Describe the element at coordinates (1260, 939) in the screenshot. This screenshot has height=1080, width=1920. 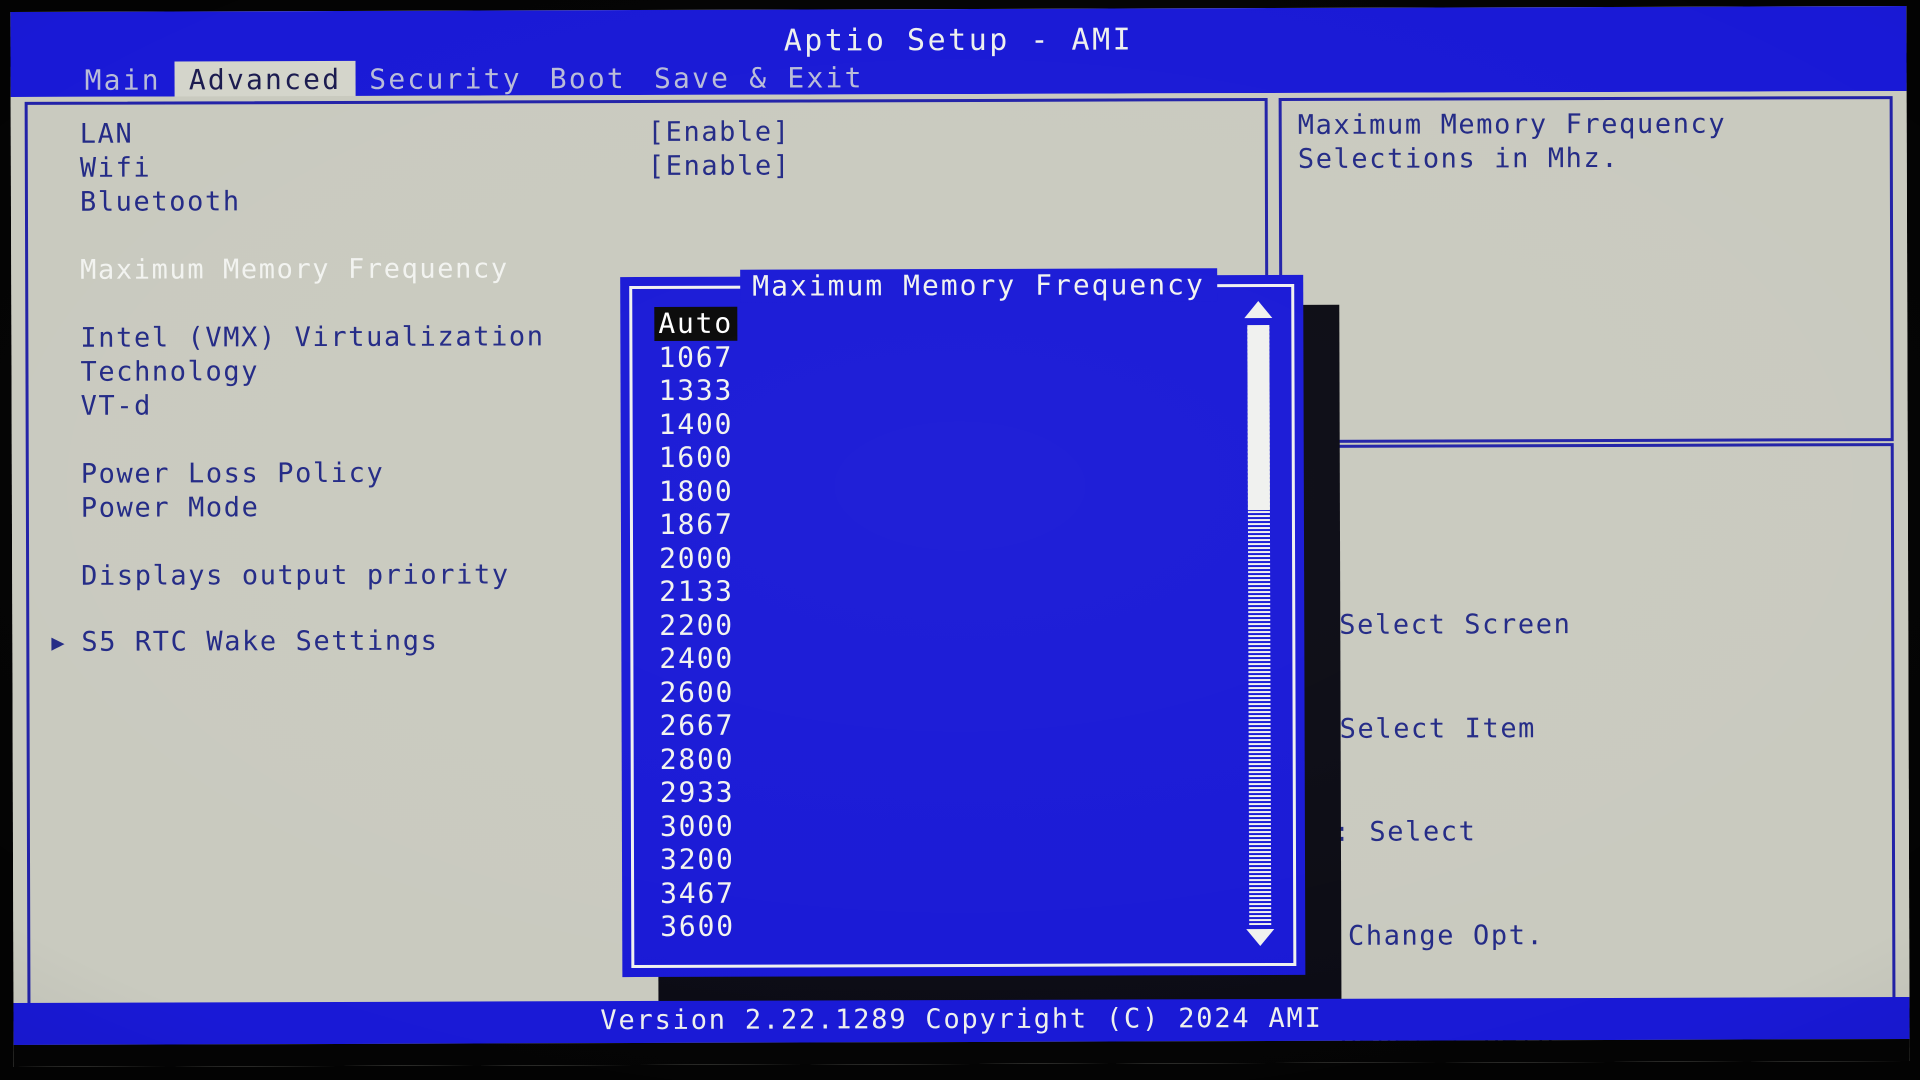
I see `scroll-down-arrow-icon` at that location.